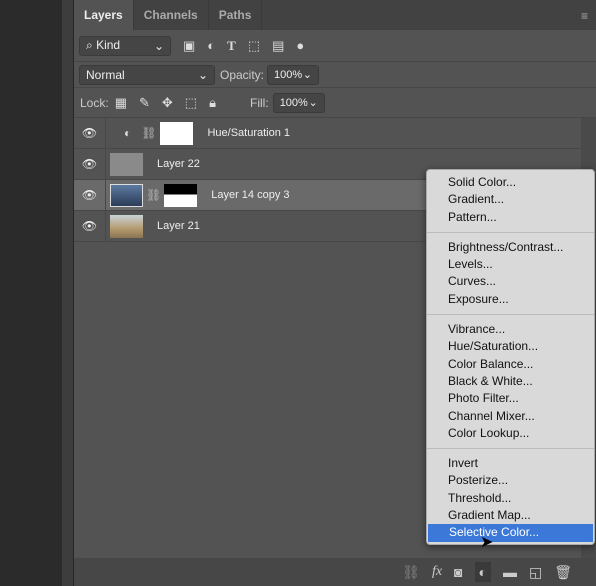 This screenshot has width=596, height=586. What do you see at coordinates (563, 572) in the screenshot?
I see `trash-icon: 🗑︎` at bounding box center [563, 572].